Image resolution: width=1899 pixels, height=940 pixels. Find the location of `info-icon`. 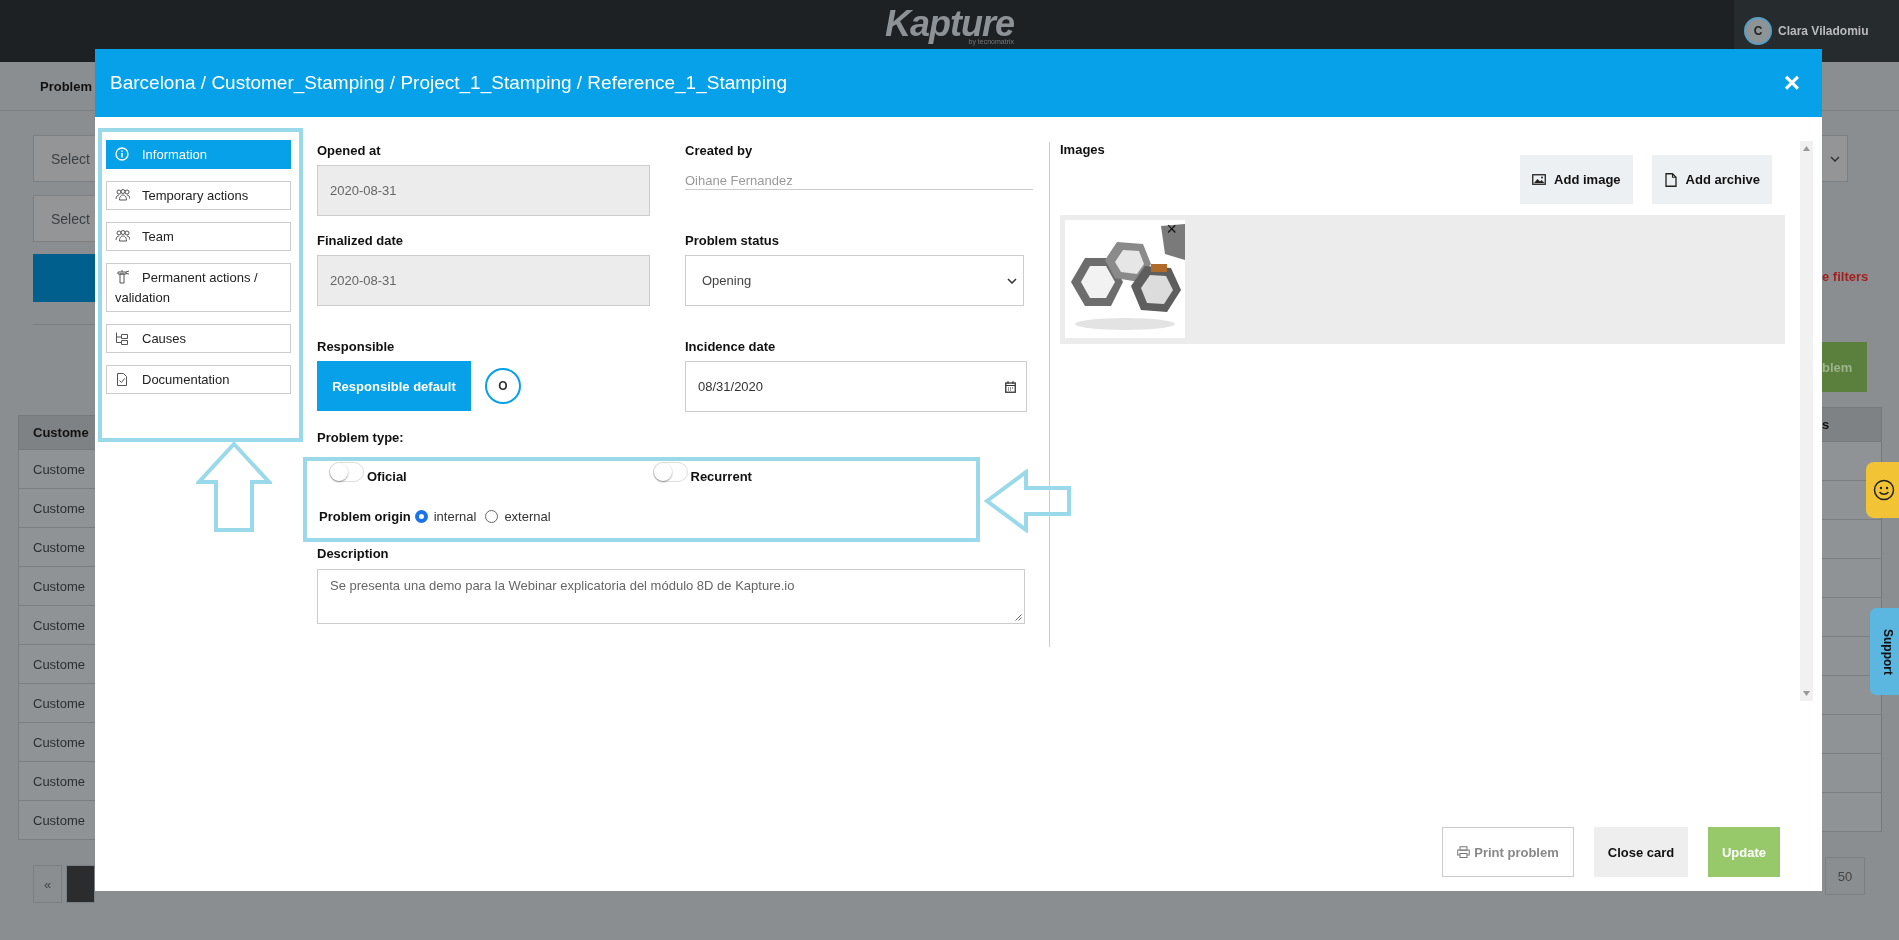

info-icon is located at coordinates (122, 154).